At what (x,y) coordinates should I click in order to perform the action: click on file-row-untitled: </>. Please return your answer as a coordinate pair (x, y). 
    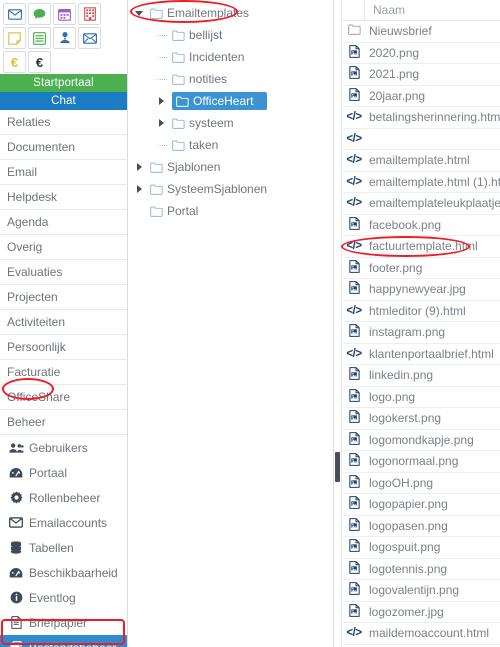
    Looking at the image, I should click on (421, 139).